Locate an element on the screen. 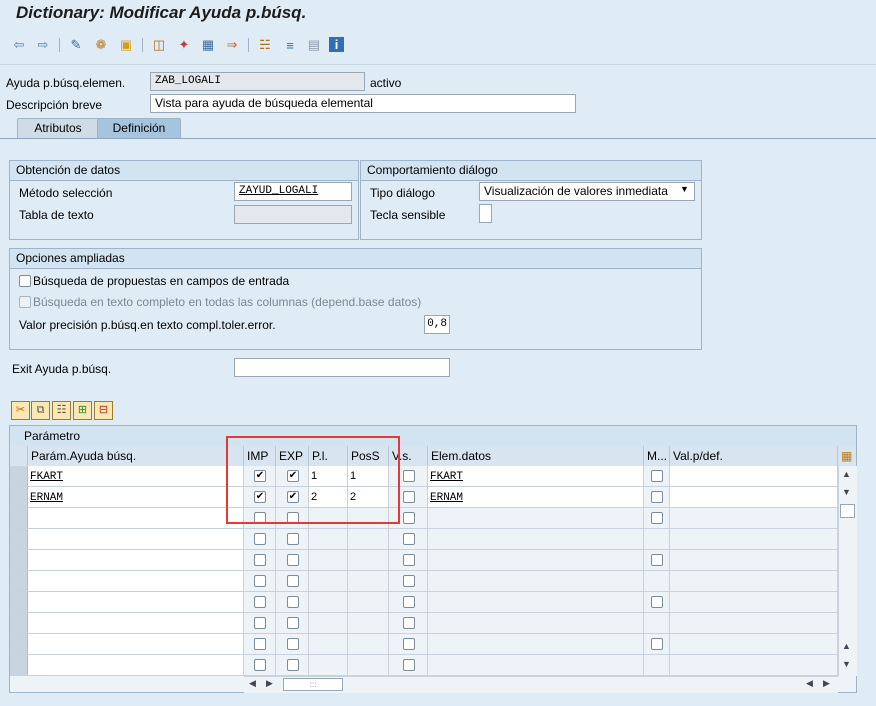  chevron-down-icon: ▼ is located at coordinates (684, 189).